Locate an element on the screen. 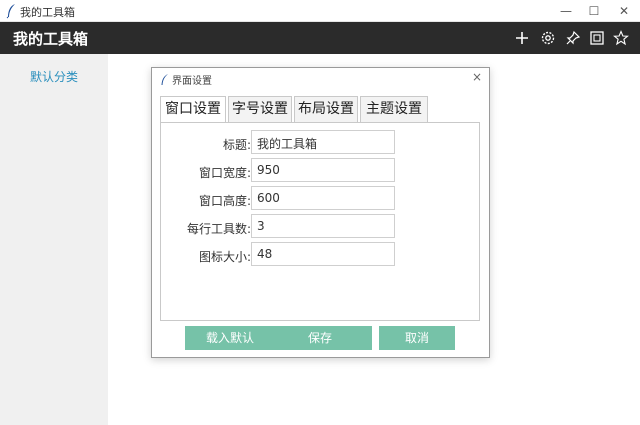 The height and width of the screenshot is (425, 640). tab-layout-settings: 布局设置 is located at coordinates (326, 109).